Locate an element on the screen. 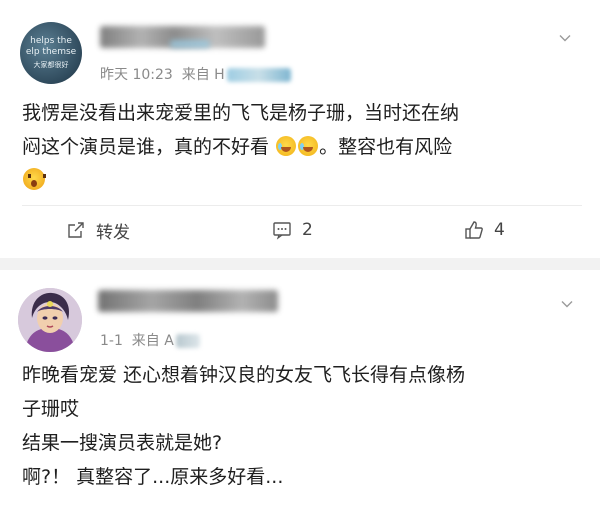 The height and width of the screenshot is (505, 600). post-meta: 昨天 10:23 来自 H is located at coordinates (195, 74).